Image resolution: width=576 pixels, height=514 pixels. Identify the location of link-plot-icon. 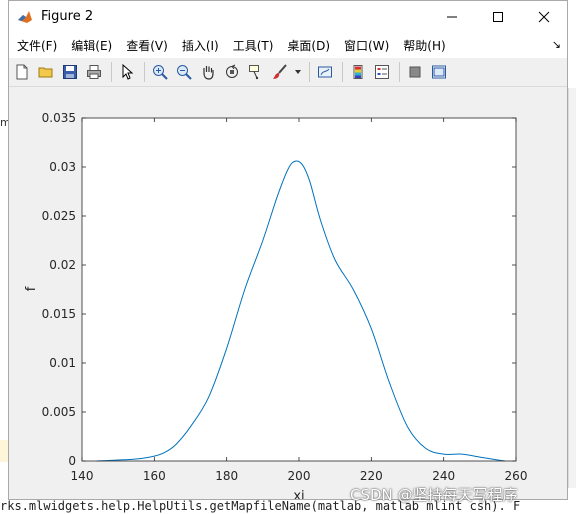
(325, 72).